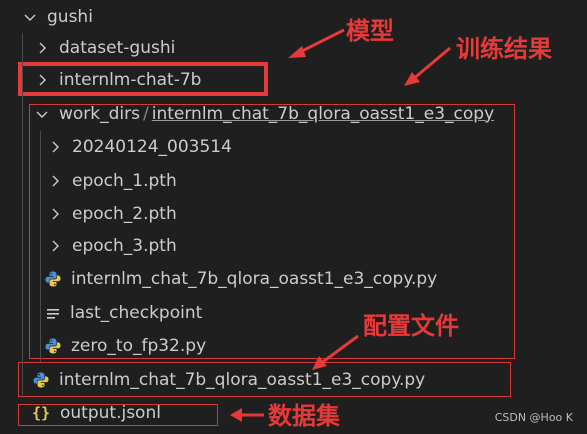 The height and width of the screenshot is (434, 587). What do you see at coordinates (124, 180) in the screenshot?
I see `tree-item-label: epoch_1.pth` at bounding box center [124, 180].